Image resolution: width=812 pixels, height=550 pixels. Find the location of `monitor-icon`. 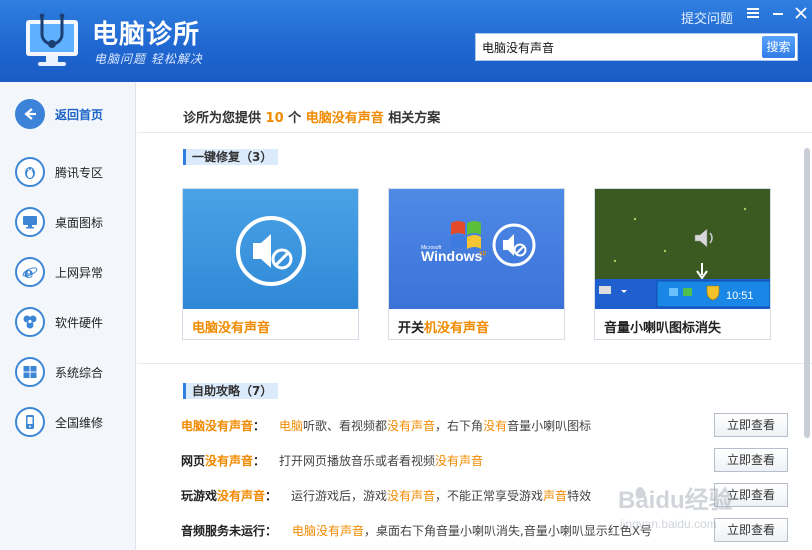

monitor-icon is located at coordinates (30, 222).